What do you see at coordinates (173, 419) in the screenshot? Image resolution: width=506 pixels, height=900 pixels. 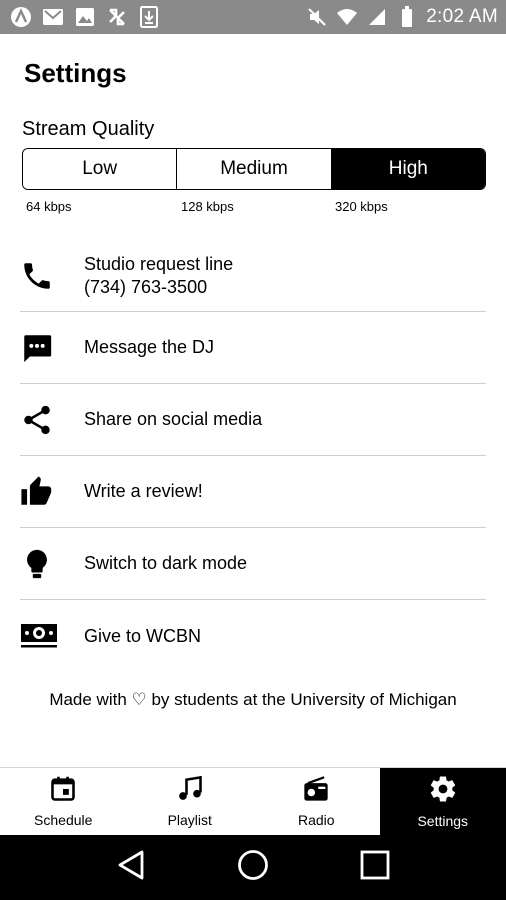 I see `share-social-label: Share on social media` at bounding box center [173, 419].